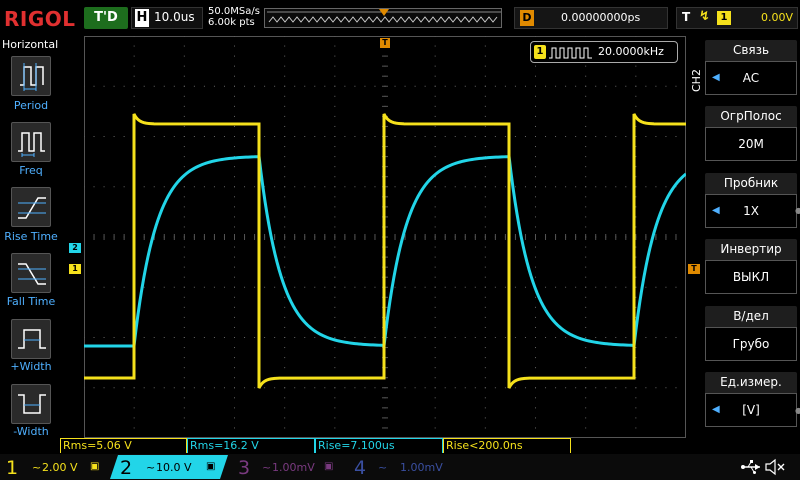 This screenshot has width=800, height=480. What do you see at coordinates (385, 43) in the screenshot?
I see `trigger-position-marker: T` at bounding box center [385, 43].